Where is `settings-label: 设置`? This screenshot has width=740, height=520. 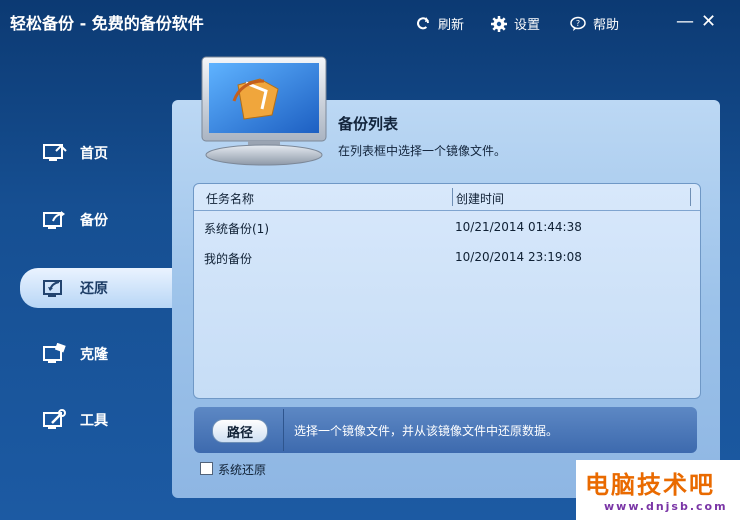 settings-label: 设置 is located at coordinates (527, 25).